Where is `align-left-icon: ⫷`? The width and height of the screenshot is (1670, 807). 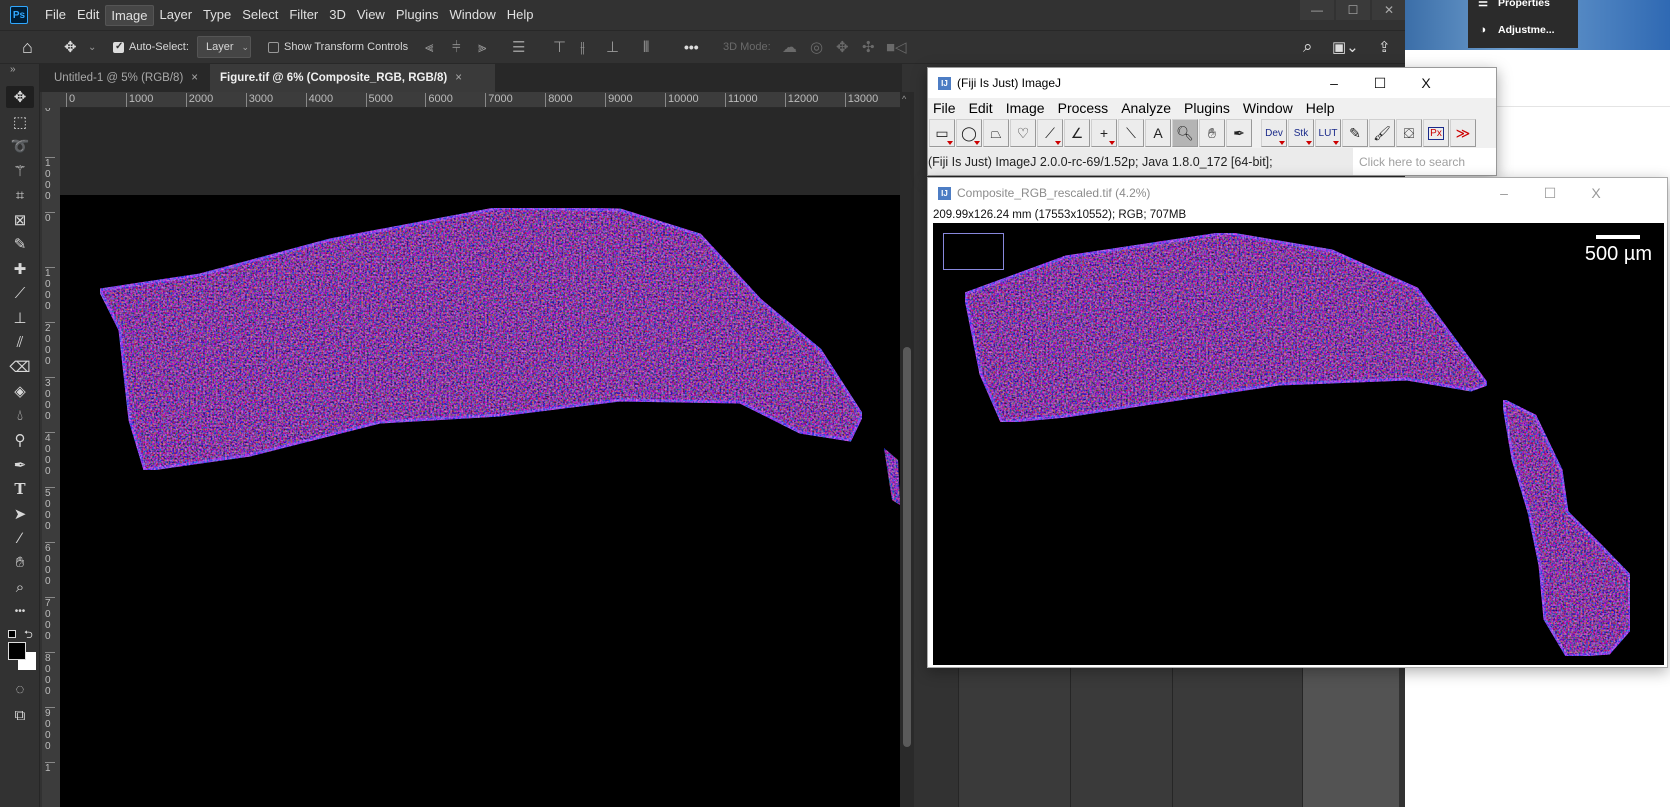 align-left-icon: ⫷ is located at coordinates (429, 47).